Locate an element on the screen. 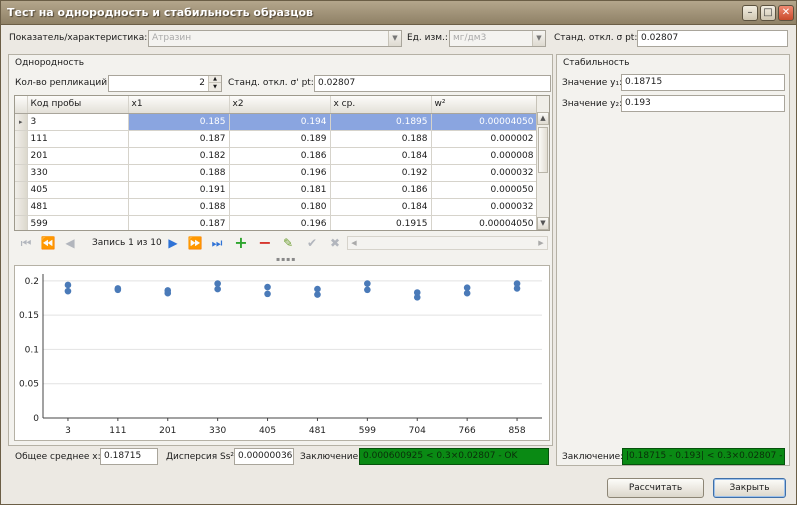 This screenshot has width=797, height=505. cell-x2: 0.194 is located at coordinates (280, 122).